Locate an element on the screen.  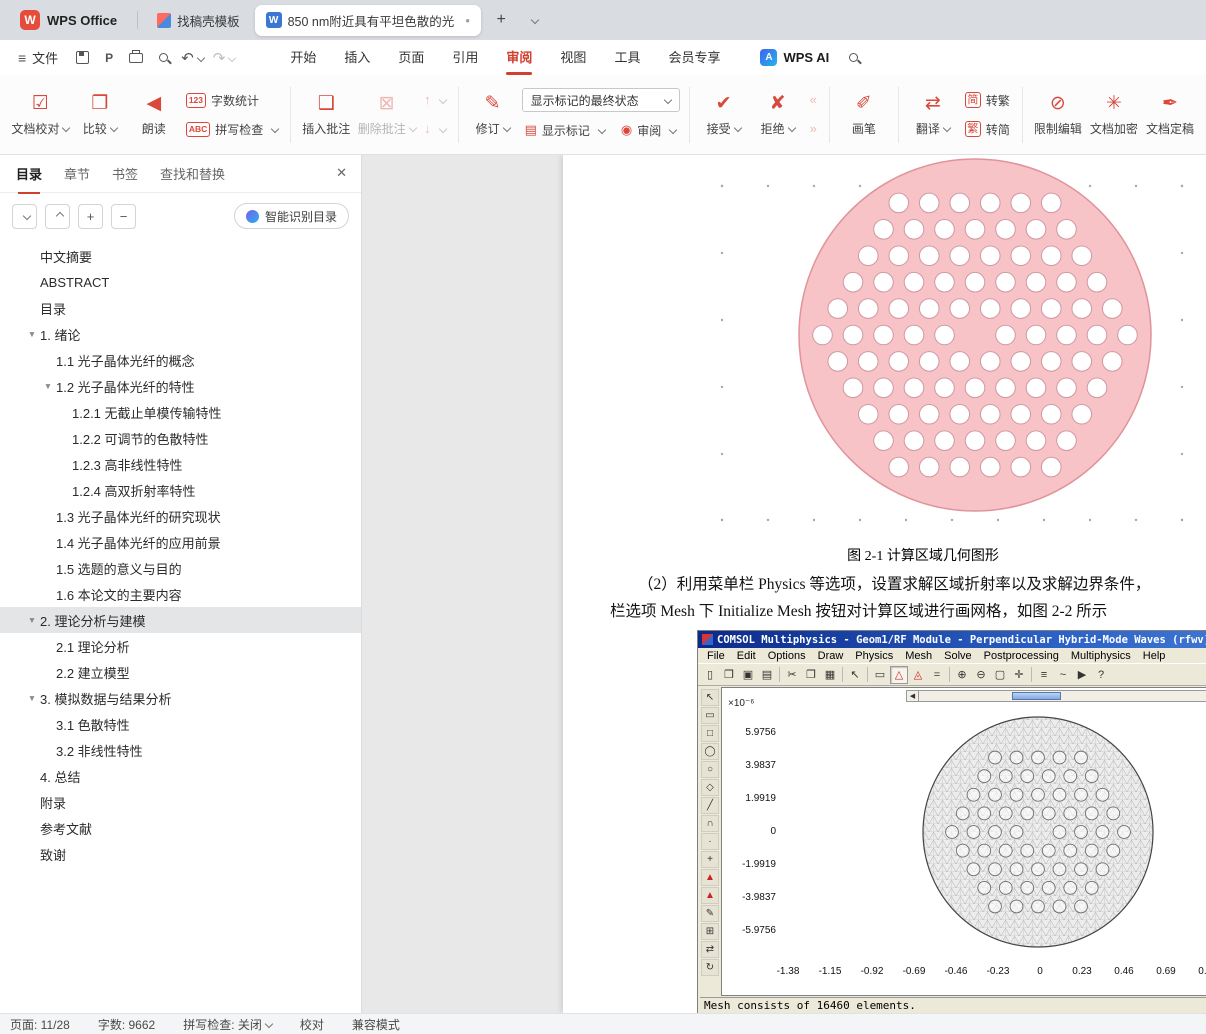
tab-list-button is located at coordinates (533, 20).